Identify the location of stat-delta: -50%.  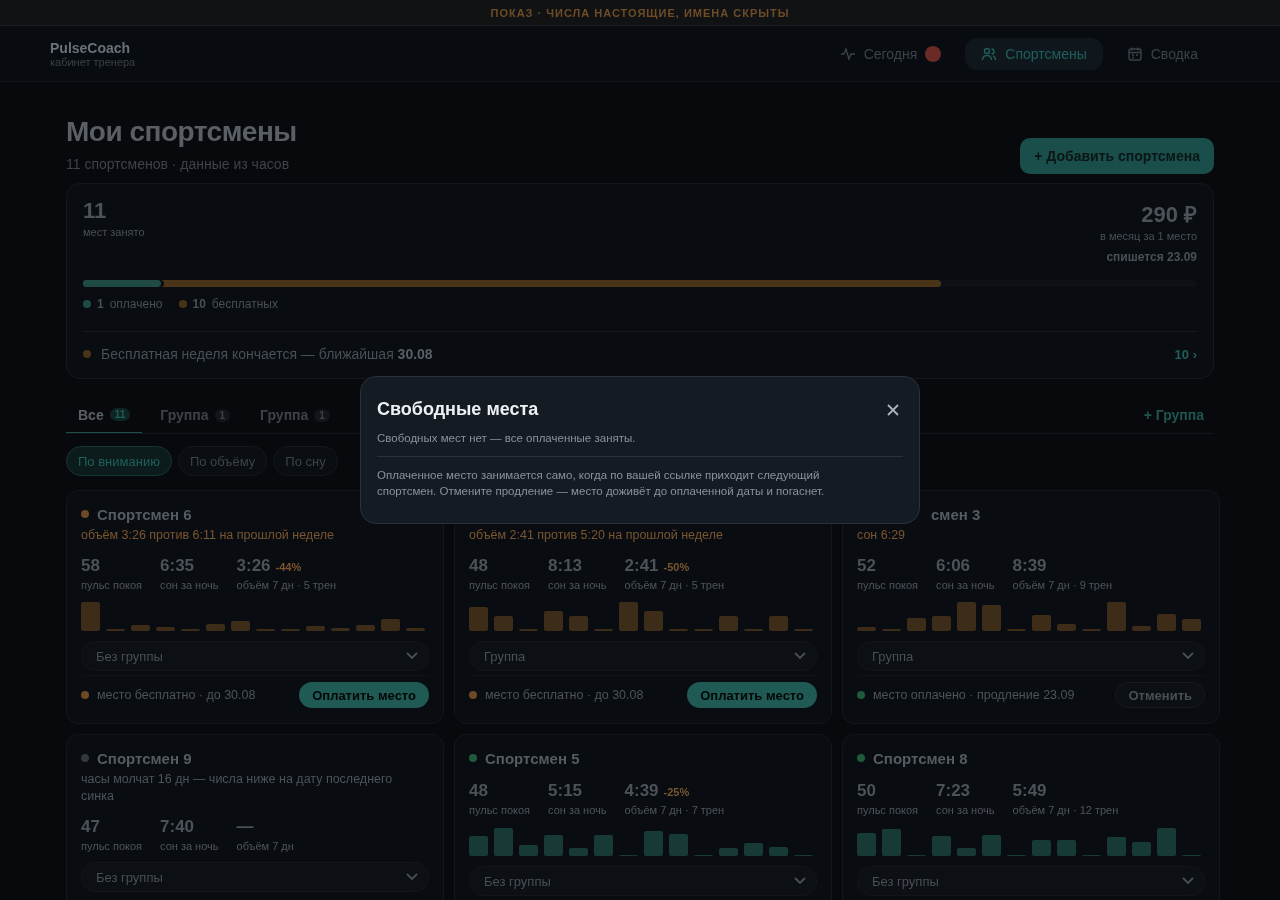
(676, 567).